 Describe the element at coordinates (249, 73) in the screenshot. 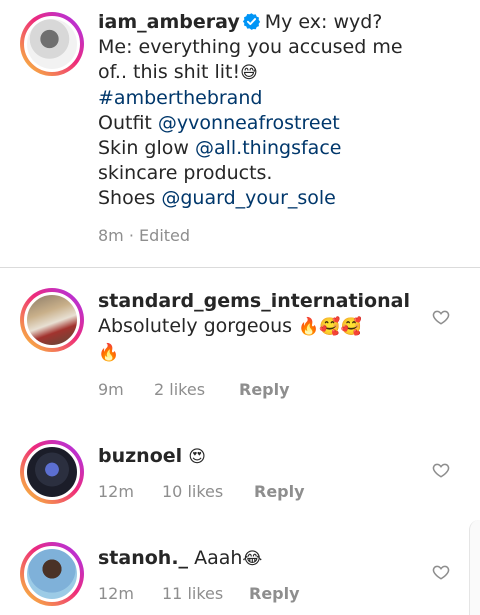

I see `sweat-smile-emoji: 😅` at that location.